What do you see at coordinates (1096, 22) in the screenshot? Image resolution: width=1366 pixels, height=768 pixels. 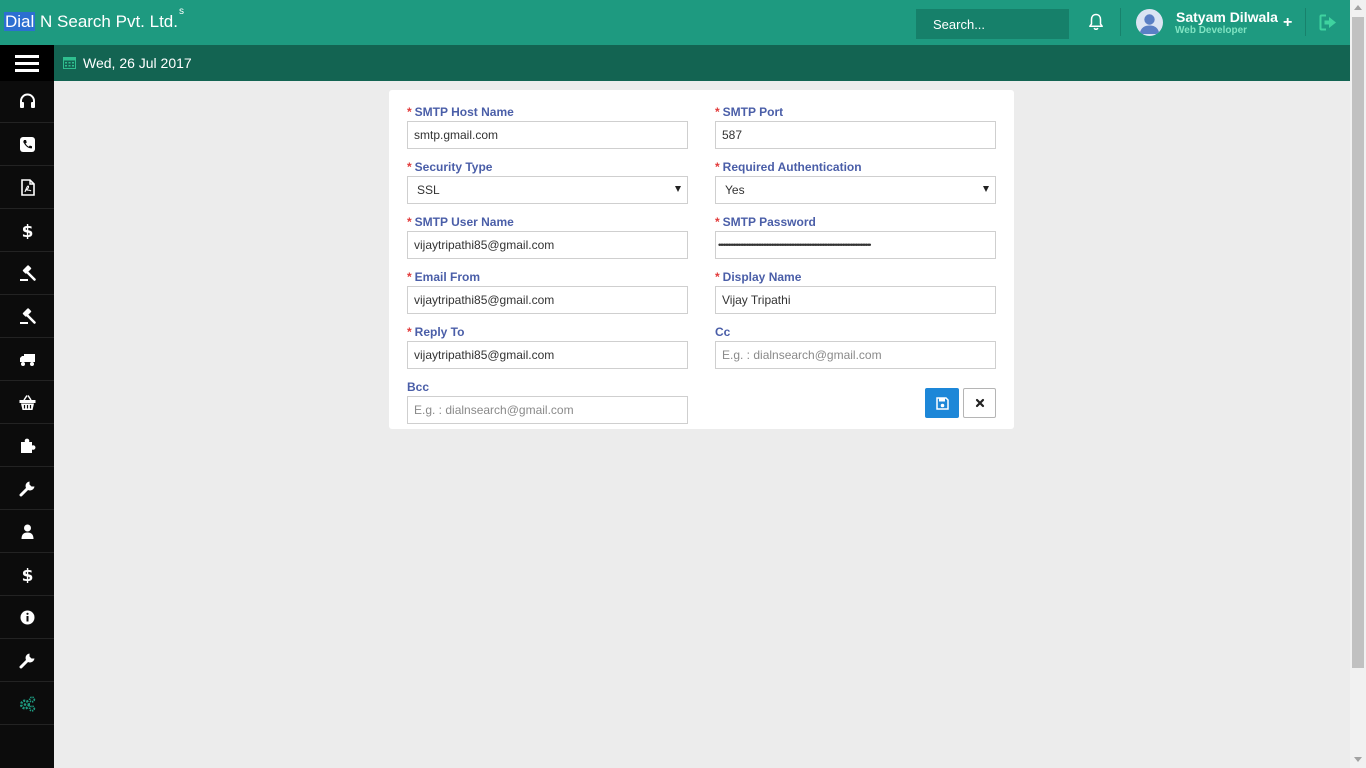 I see `bell-icon` at bounding box center [1096, 22].